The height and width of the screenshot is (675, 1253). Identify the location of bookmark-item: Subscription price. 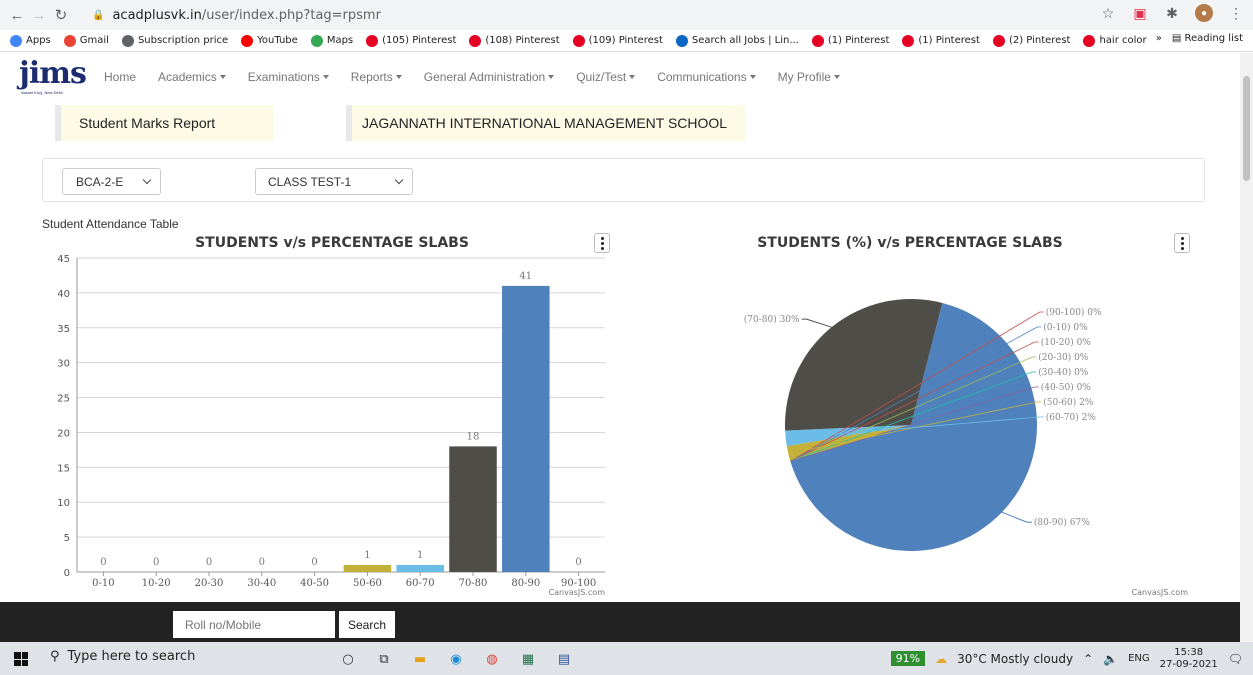
(175, 40).